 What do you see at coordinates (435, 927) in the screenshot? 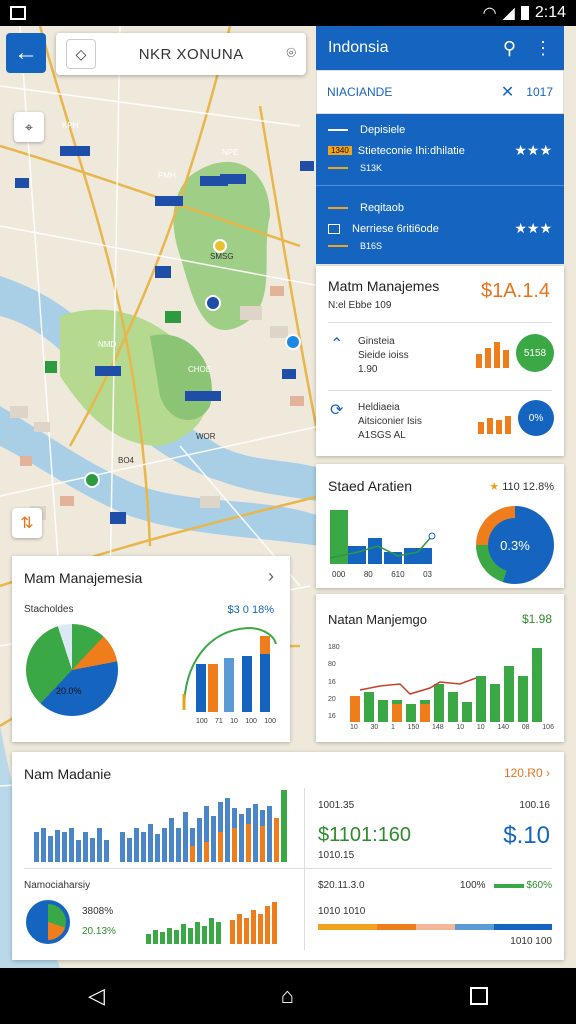
I see `stacked-progress` at bounding box center [435, 927].